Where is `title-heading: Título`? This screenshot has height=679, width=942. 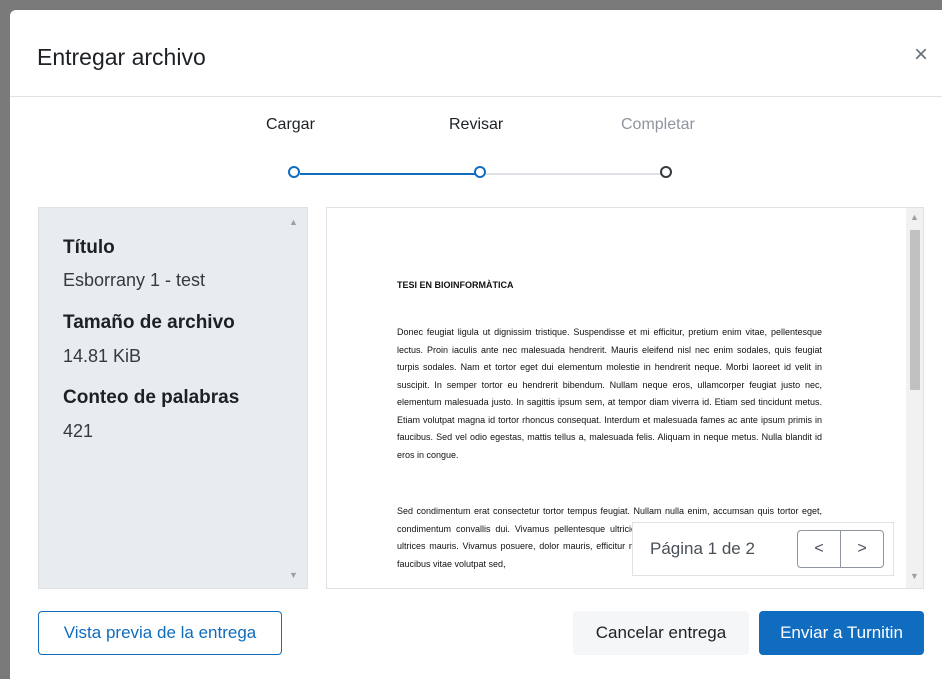 title-heading: Título is located at coordinates (89, 247).